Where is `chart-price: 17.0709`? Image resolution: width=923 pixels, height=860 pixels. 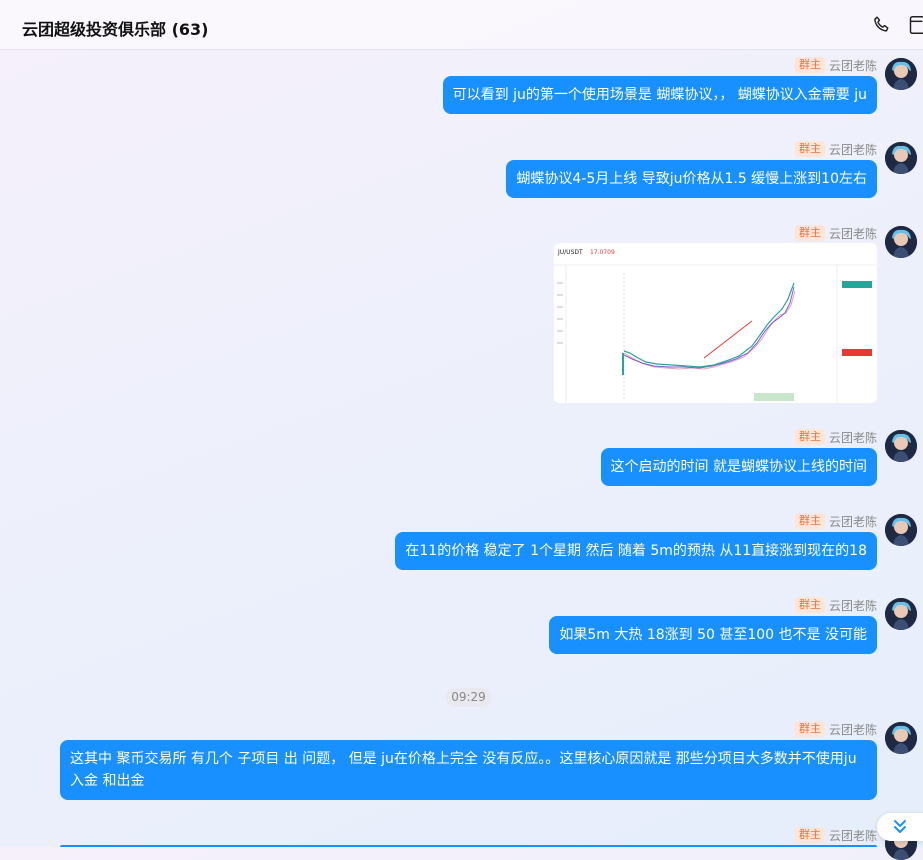
chart-price: 17.0709 is located at coordinates (602, 252).